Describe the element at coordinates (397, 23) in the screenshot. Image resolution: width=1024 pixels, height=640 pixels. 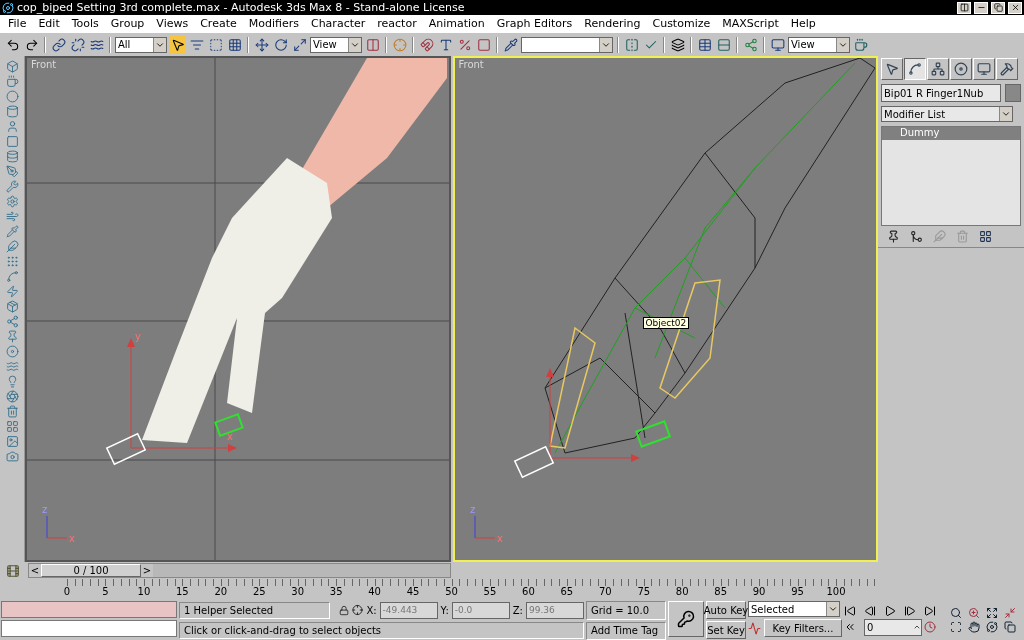
I see `menu-item: reactor` at that location.